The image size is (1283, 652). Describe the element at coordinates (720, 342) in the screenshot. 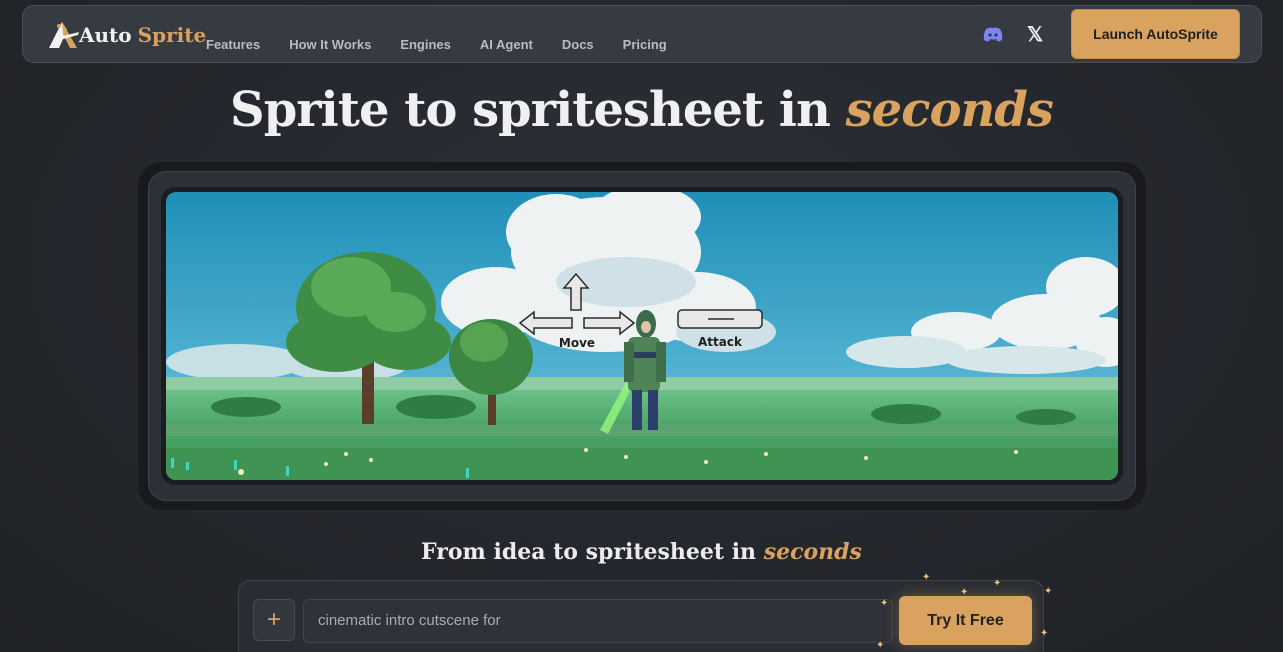

I see `attack-label: Attack` at that location.